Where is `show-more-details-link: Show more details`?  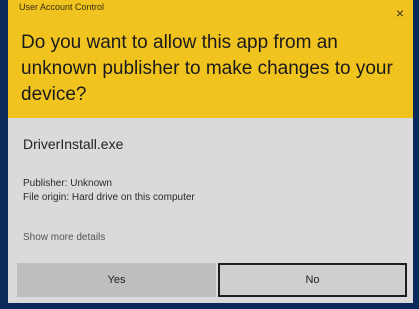
show-more-details-link: Show more details is located at coordinates (64, 237).